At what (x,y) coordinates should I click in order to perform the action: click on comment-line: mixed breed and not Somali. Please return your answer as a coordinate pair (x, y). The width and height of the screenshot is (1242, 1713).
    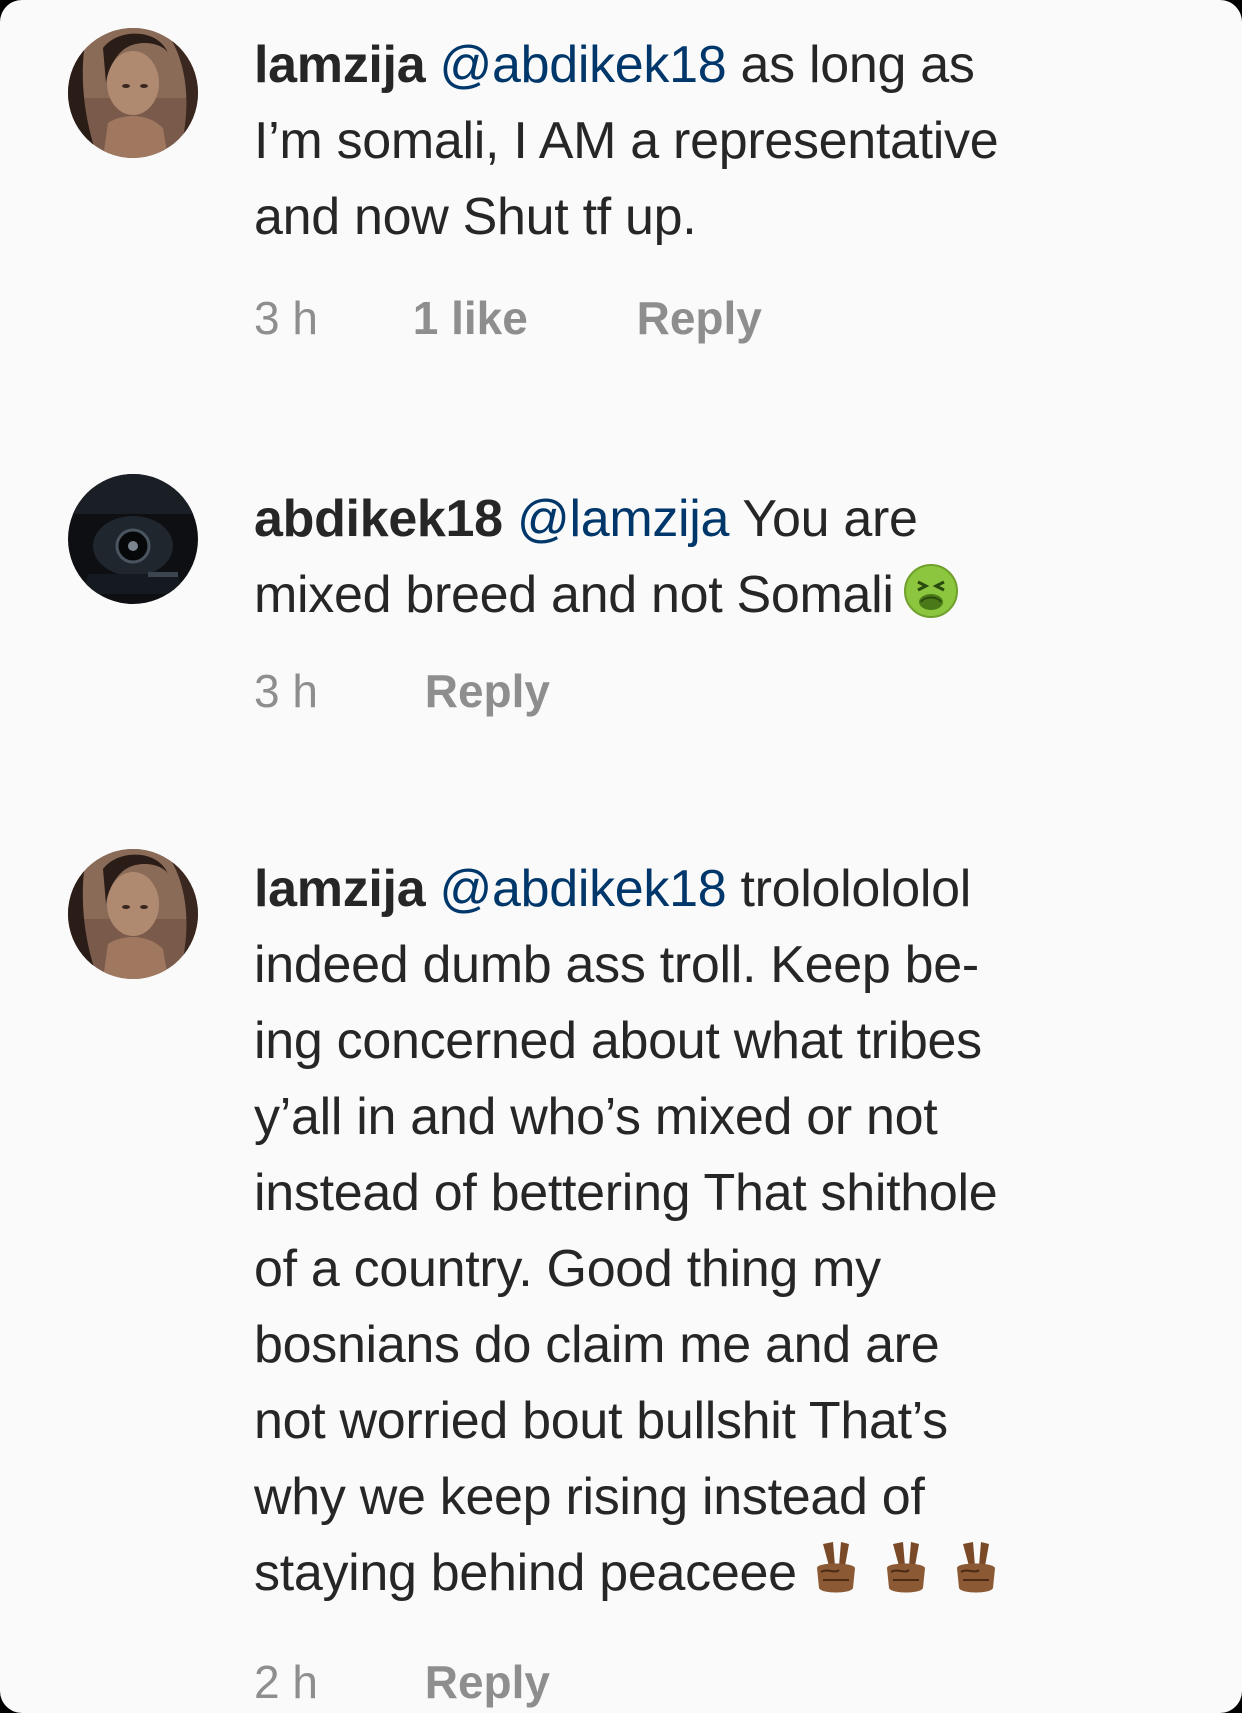
    Looking at the image, I should click on (734, 599).